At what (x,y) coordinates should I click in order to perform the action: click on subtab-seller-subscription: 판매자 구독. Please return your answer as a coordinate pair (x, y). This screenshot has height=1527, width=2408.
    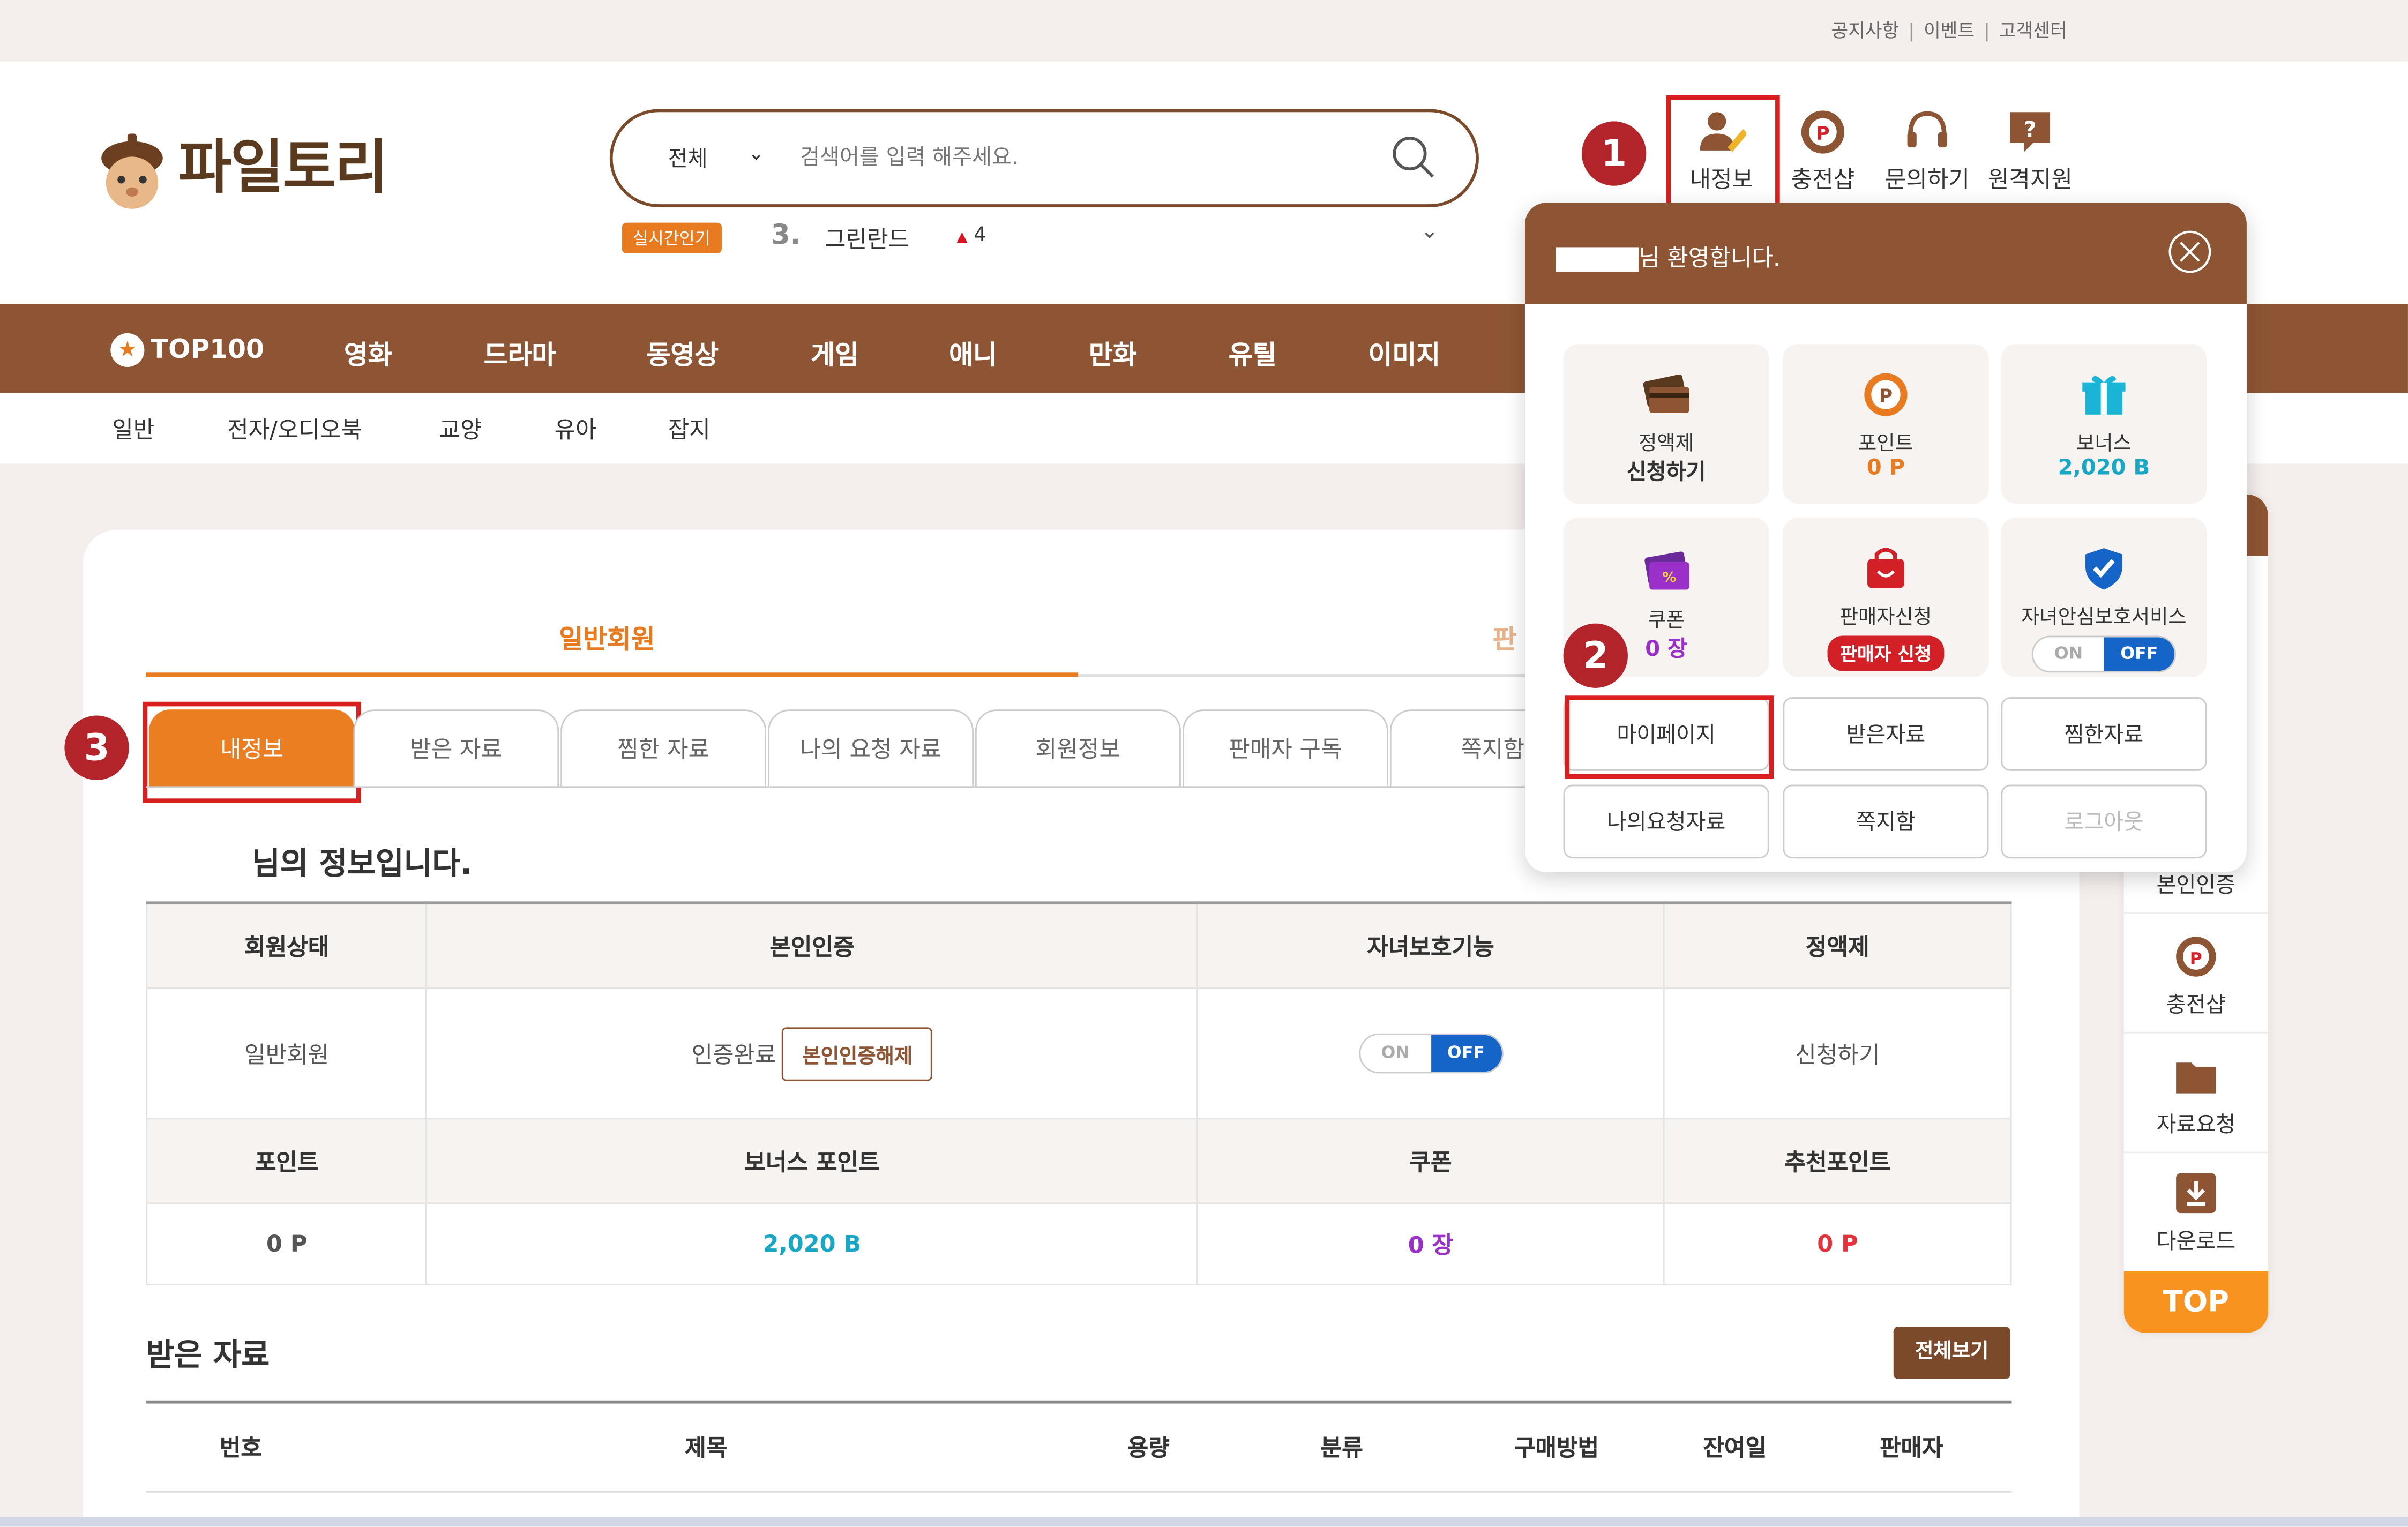
    Looking at the image, I should click on (1285, 748).